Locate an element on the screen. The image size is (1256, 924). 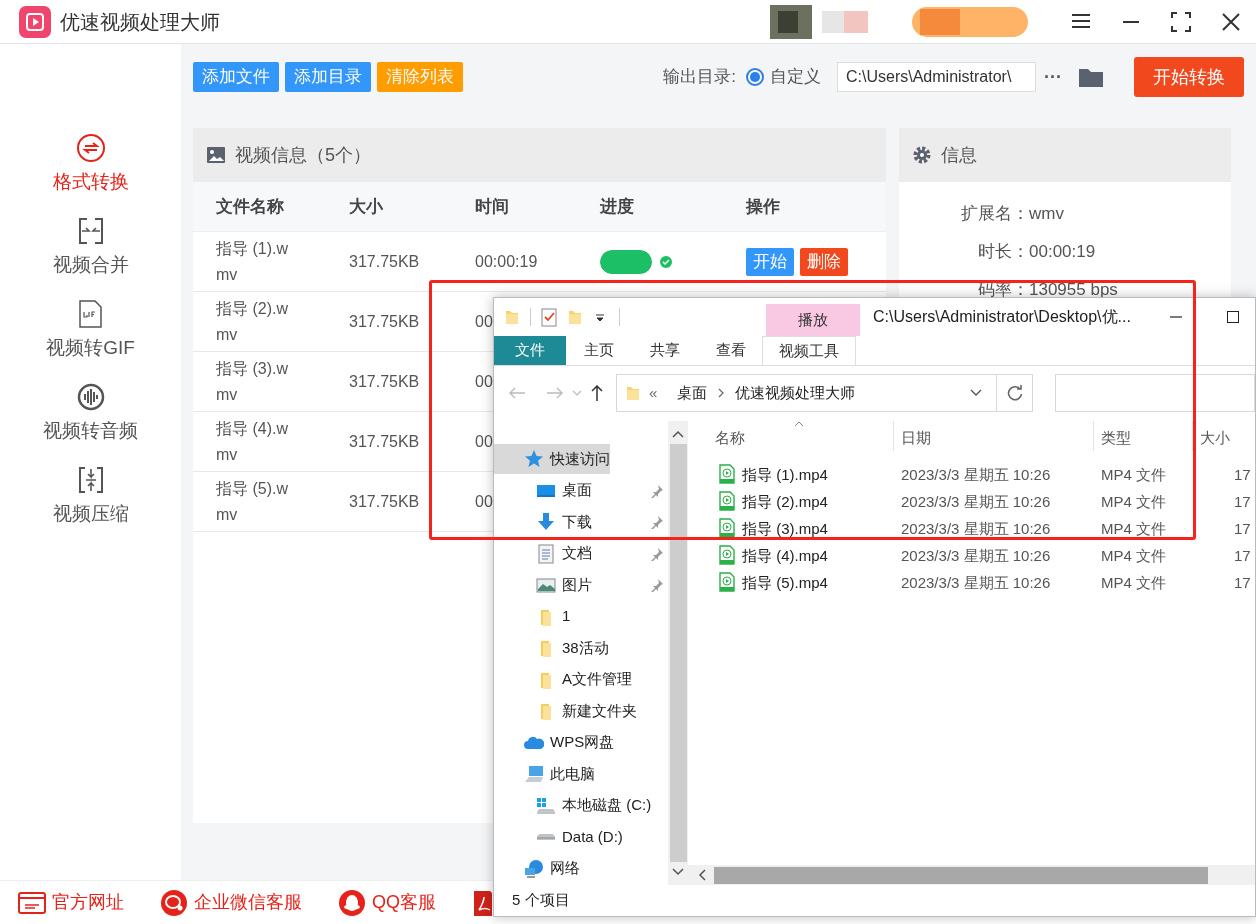
sidebar-item: 视频合并 is located at coordinates (90, 265).